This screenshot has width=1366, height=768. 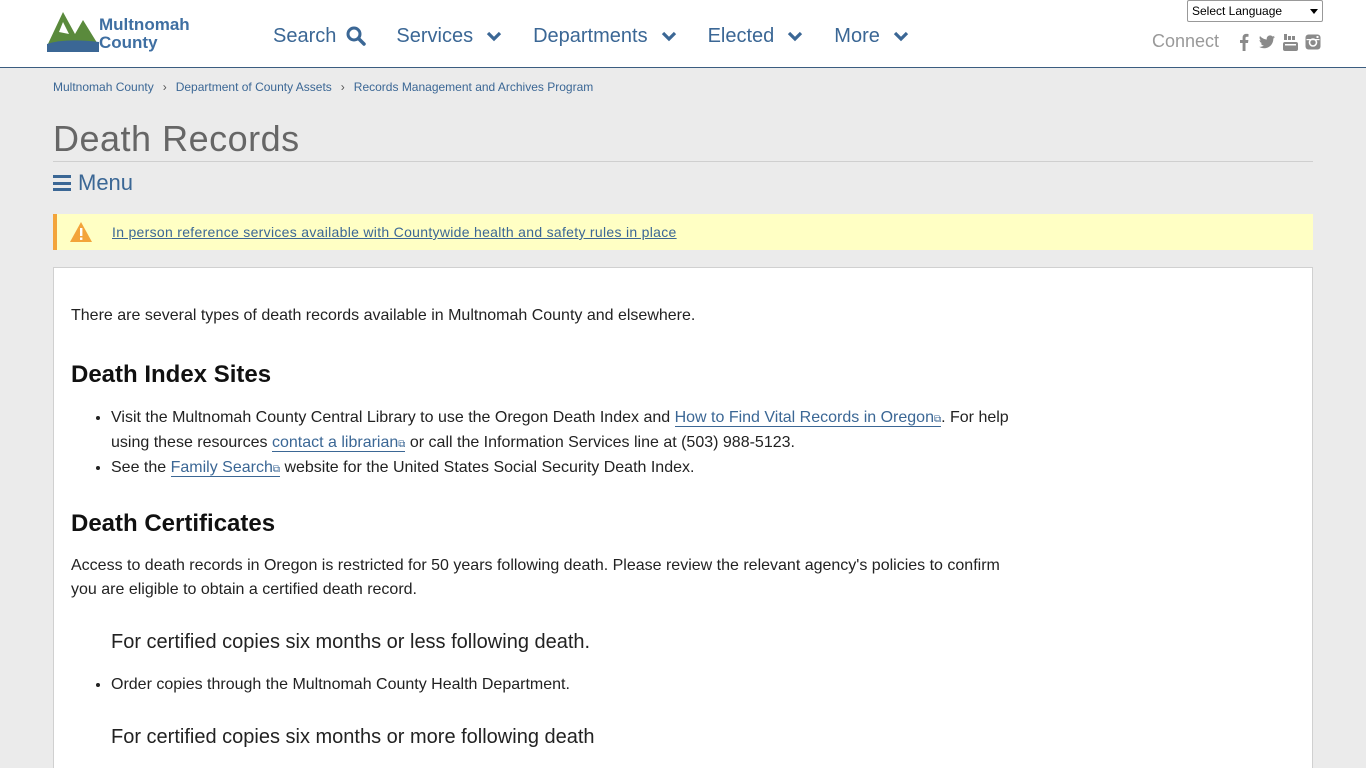 I want to click on nav-search: Search, so click(x=320, y=36).